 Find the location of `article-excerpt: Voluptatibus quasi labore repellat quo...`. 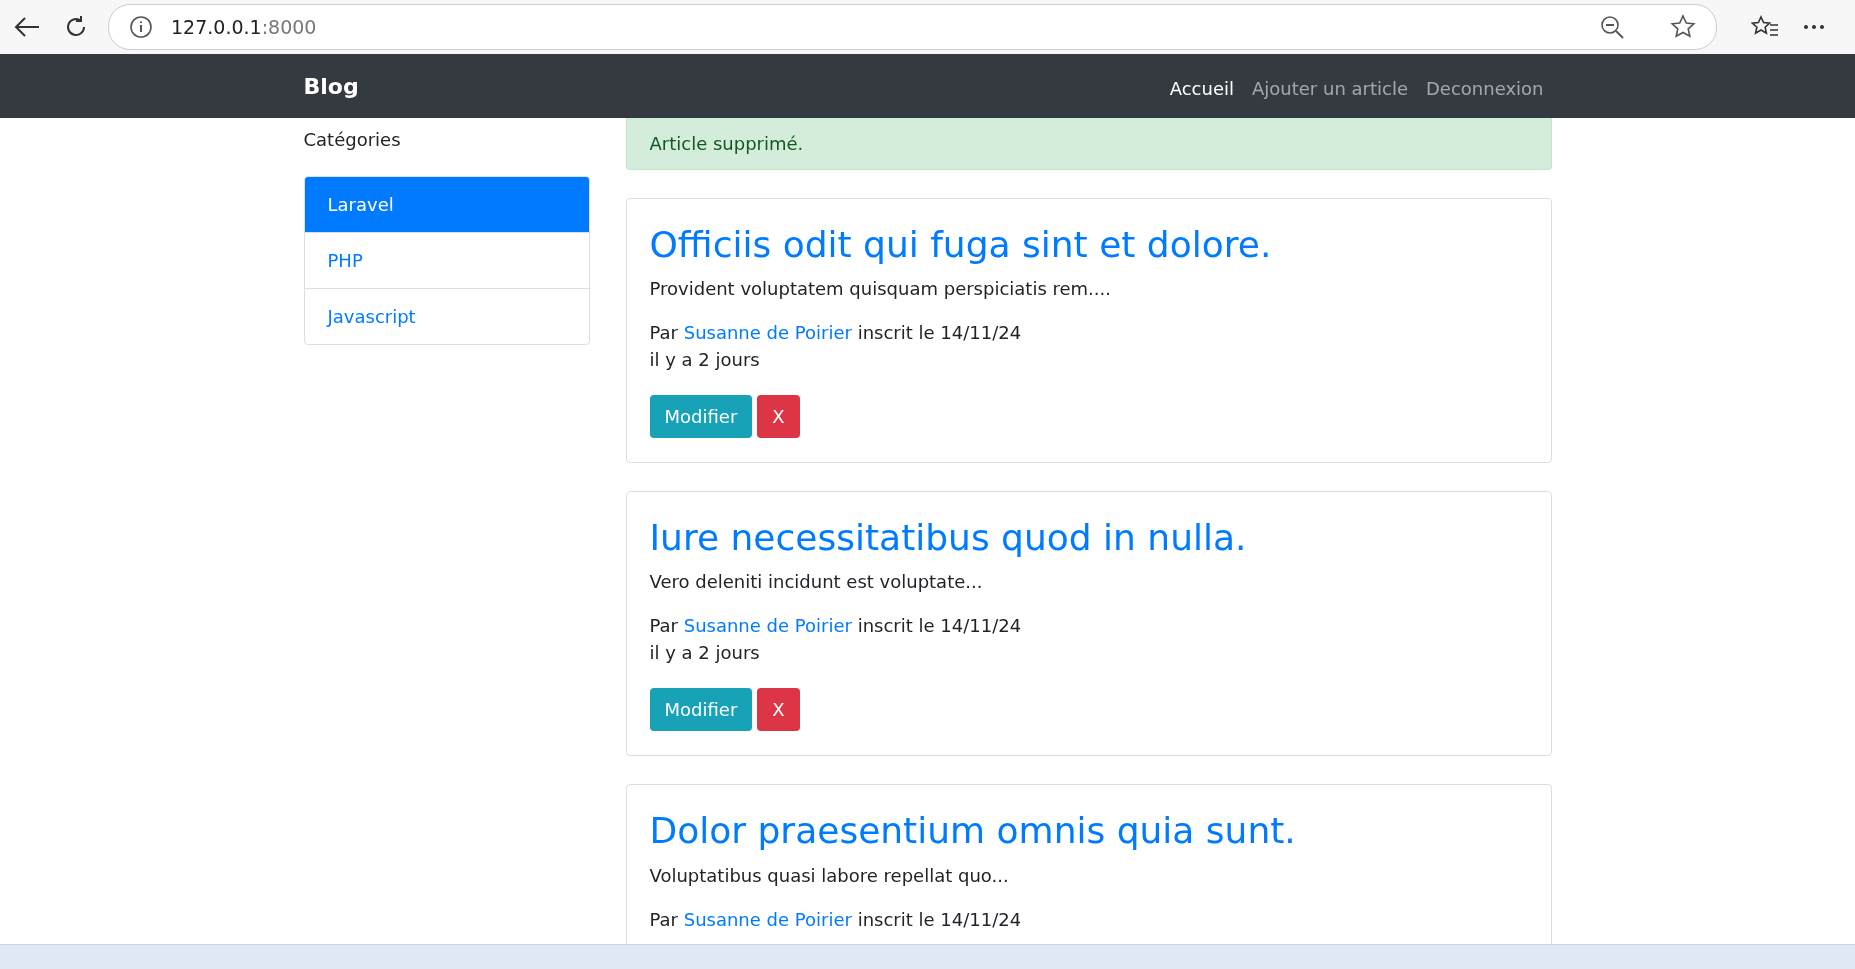

article-excerpt: Voluptatibus quasi labore repellat quo... is located at coordinates (829, 875).